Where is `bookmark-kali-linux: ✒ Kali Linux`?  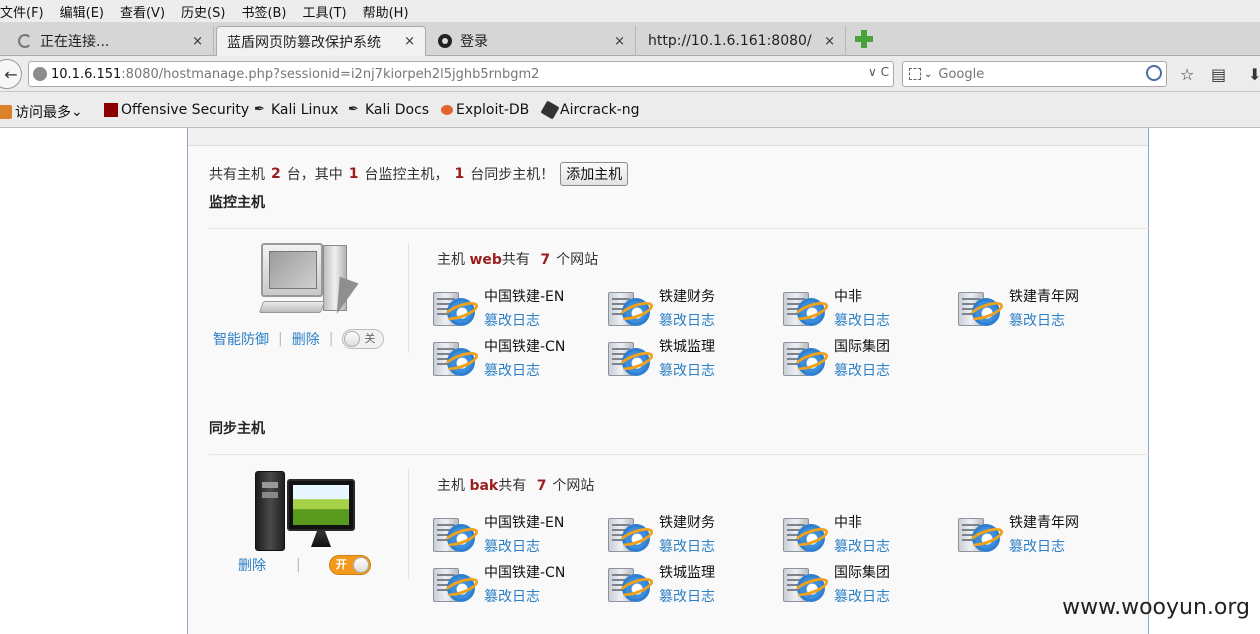
bookmark-kali-linux: ✒ Kali Linux is located at coordinates (296, 110).